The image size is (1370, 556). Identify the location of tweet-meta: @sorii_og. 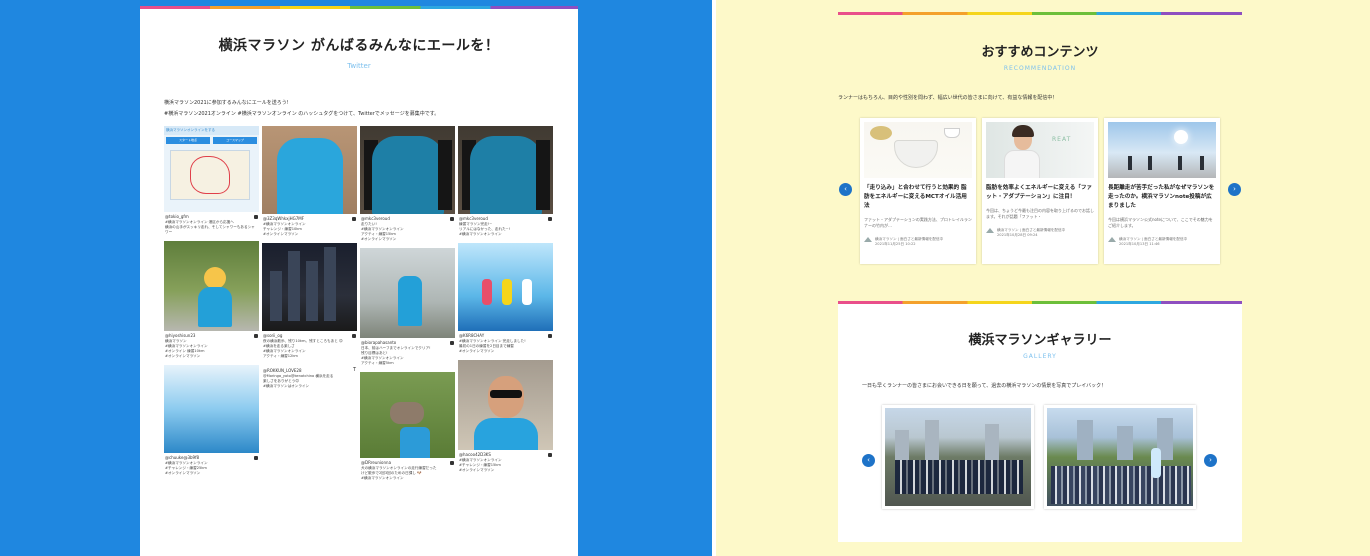
(309, 334).